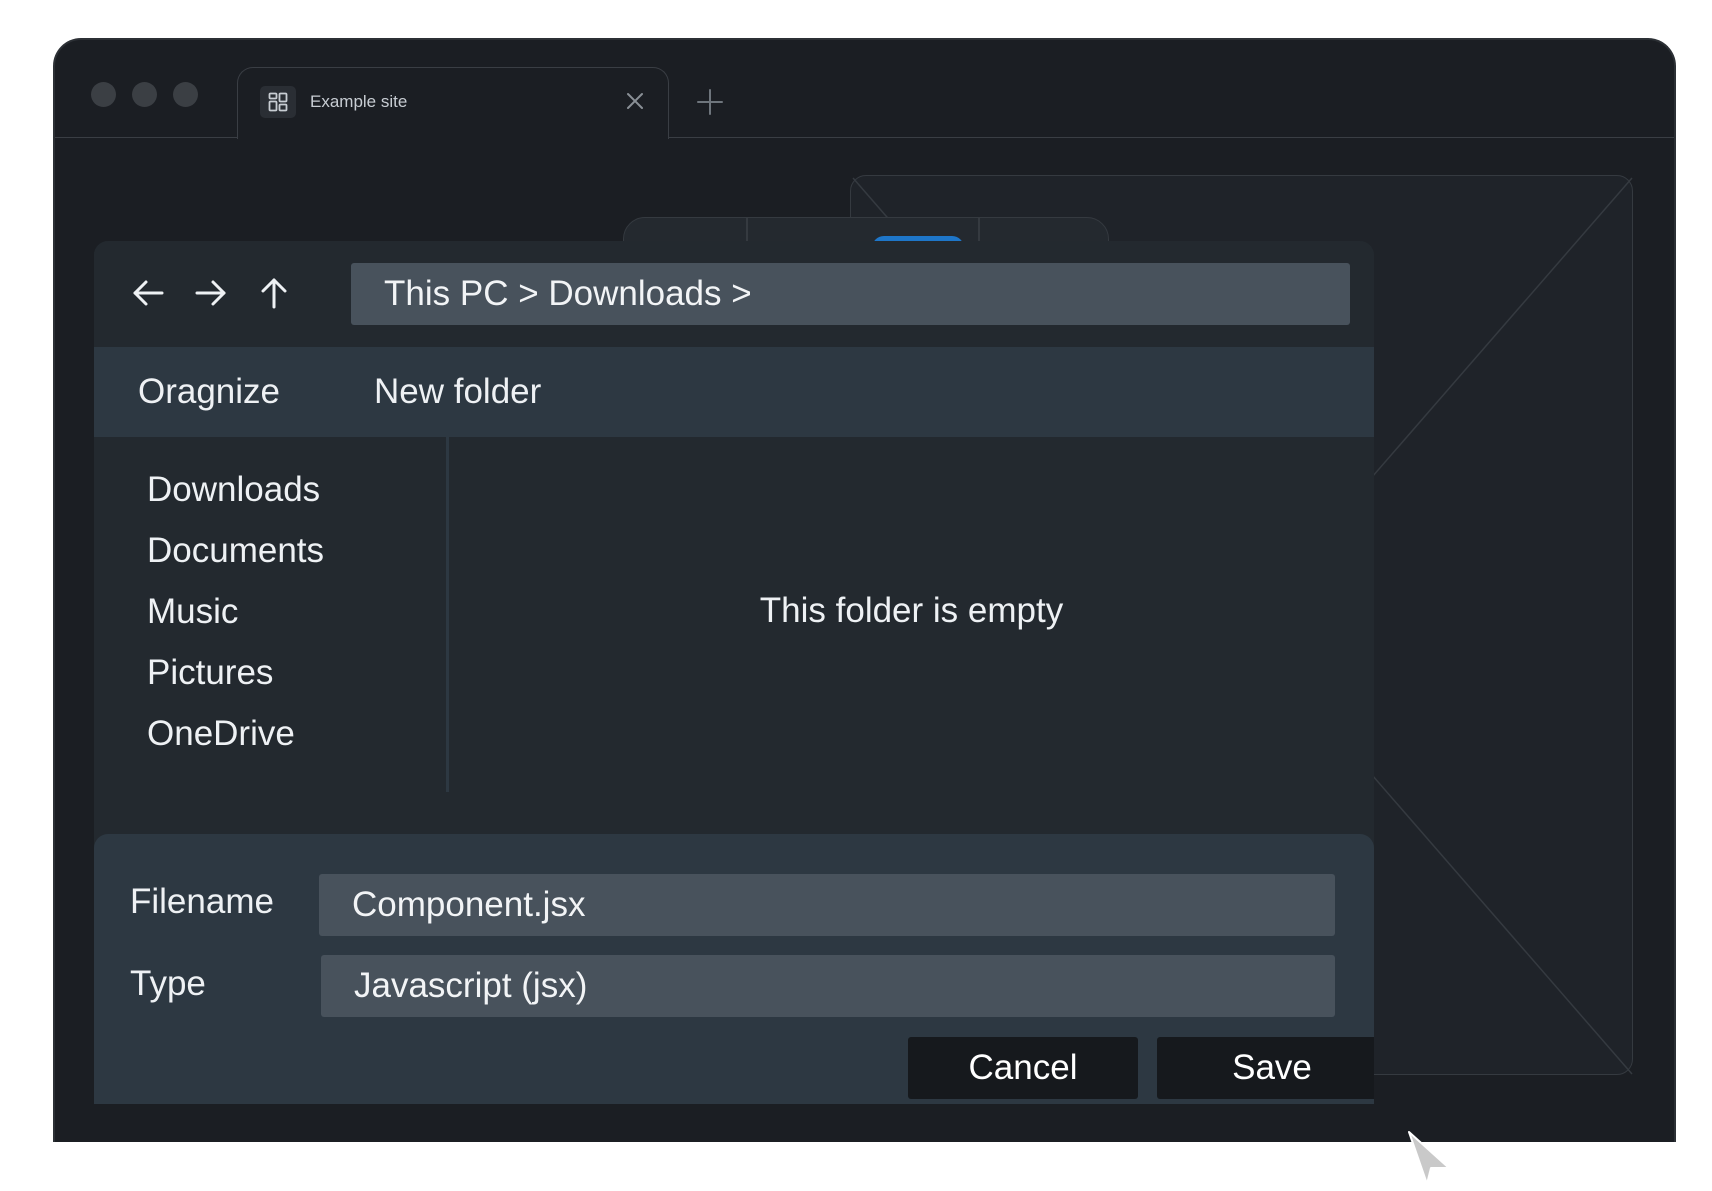 The height and width of the screenshot is (1191, 1712). Describe the element at coordinates (209, 392) in the screenshot. I see `organize-button: Oragnize` at that location.